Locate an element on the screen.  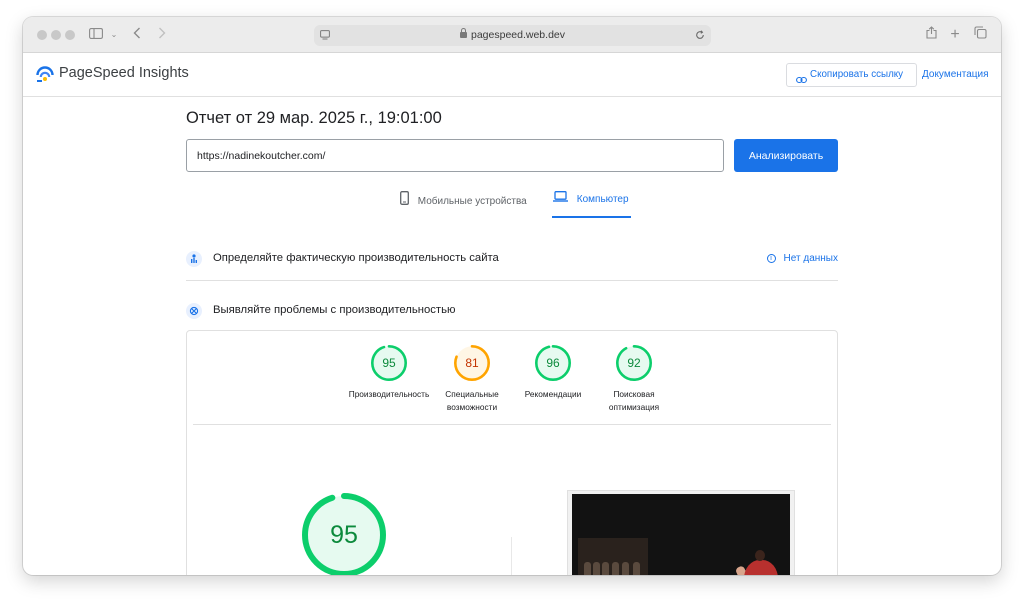
reload-icon is located at coordinates (700, 35).